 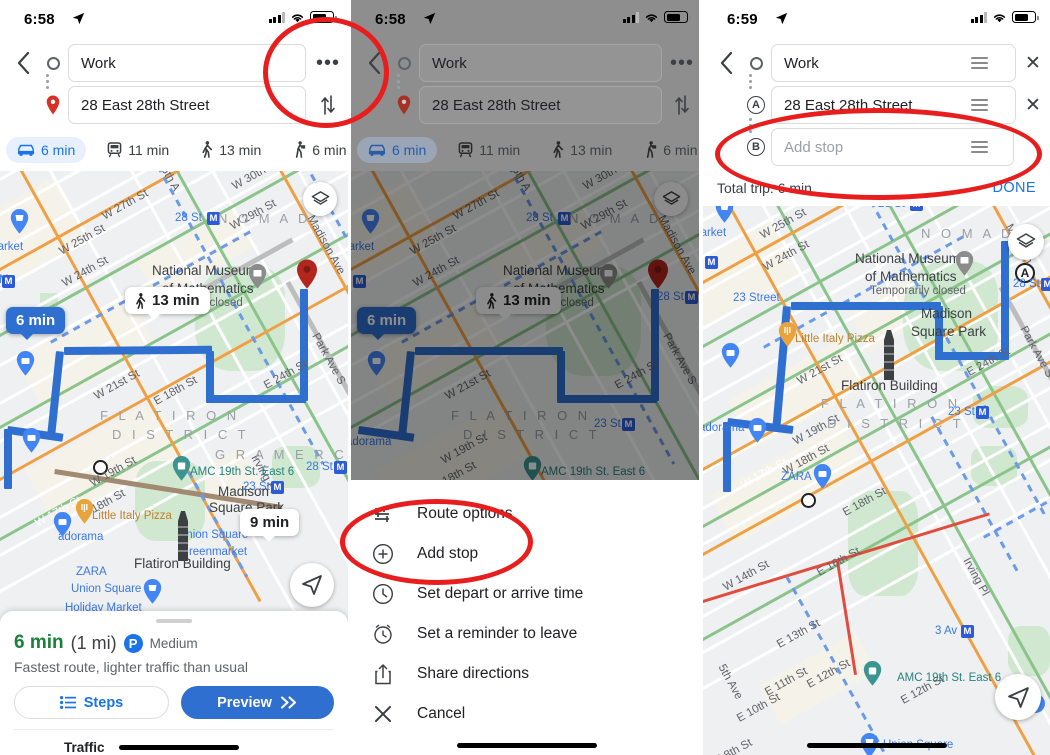 I want to click on eta-row: 6 min (1 mi) P Medium, so click(x=174, y=643).